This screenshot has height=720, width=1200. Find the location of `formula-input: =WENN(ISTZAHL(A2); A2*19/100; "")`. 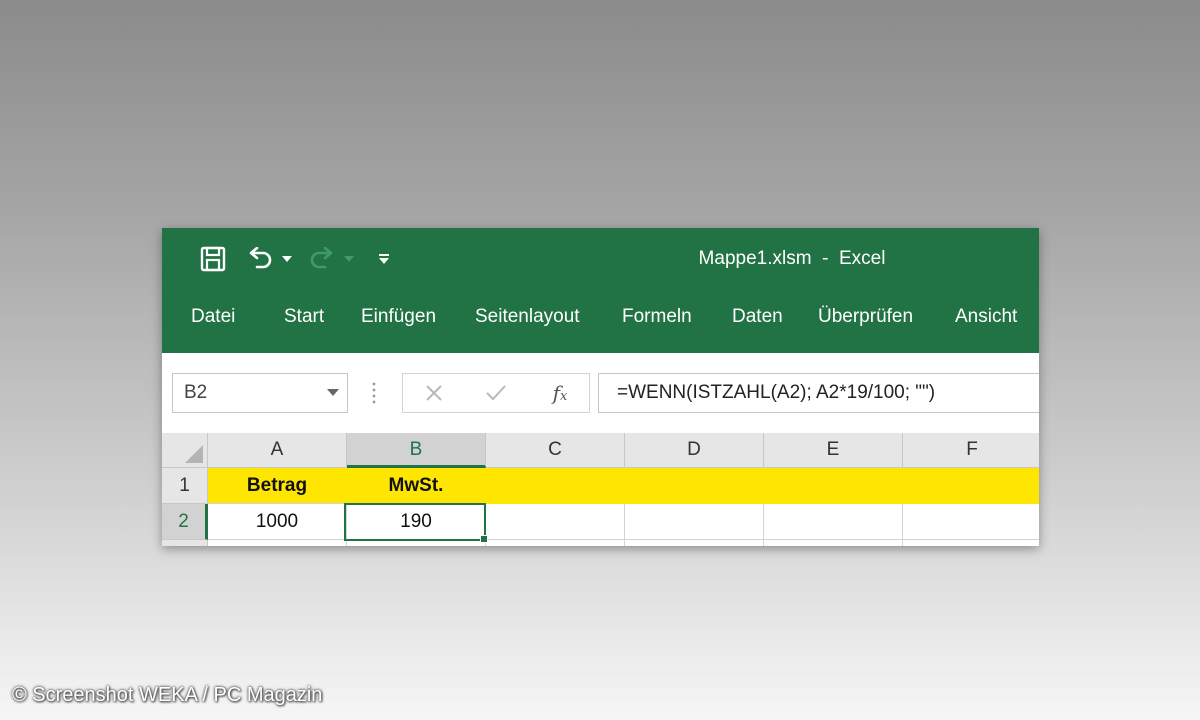

formula-input: =WENN(ISTZAHL(A2); A2*19/100; "") is located at coordinates (818, 393).